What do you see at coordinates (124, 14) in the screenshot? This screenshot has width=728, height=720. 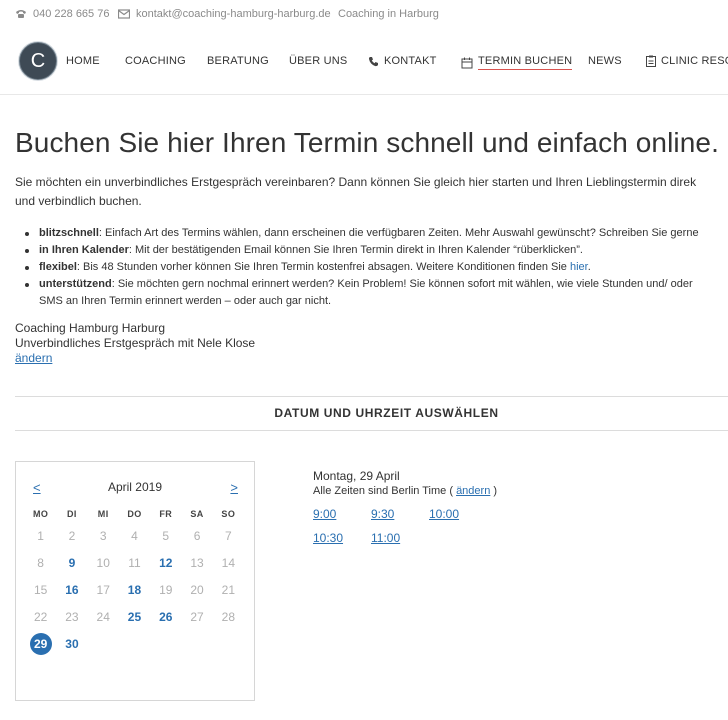 I see `envelope-icon` at bounding box center [124, 14].